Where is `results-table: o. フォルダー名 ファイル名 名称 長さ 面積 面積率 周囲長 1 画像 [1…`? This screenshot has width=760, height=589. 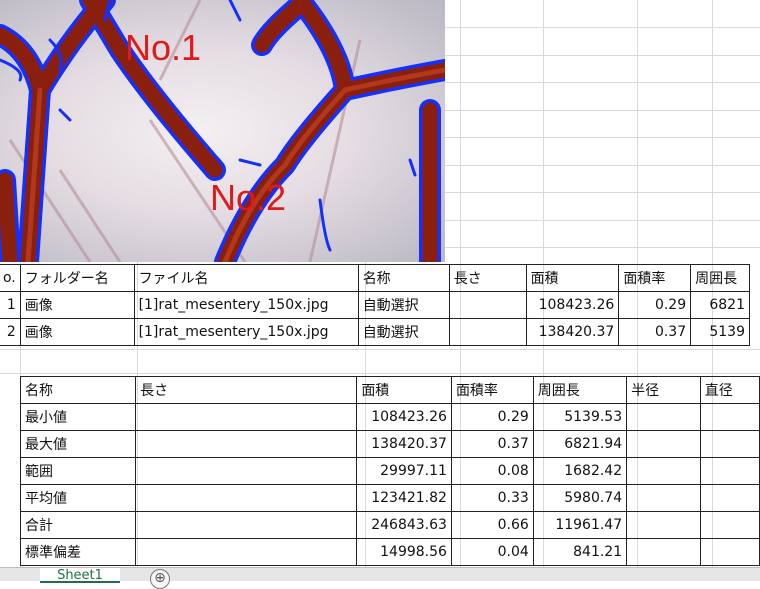 results-table: o. フォルダー名 ファイル名 名称 長さ 面積 面積率 周囲長 1 画像 [1… is located at coordinates (375, 305).